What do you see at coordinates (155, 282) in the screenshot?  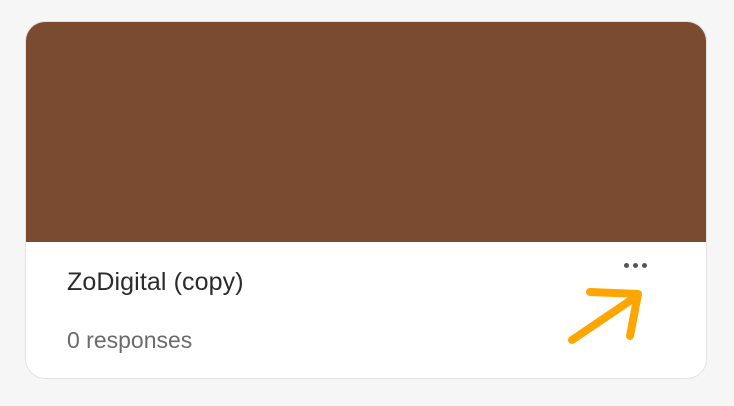 I see `form-title: ZoDigital (copy)` at bounding box center [155, 282].